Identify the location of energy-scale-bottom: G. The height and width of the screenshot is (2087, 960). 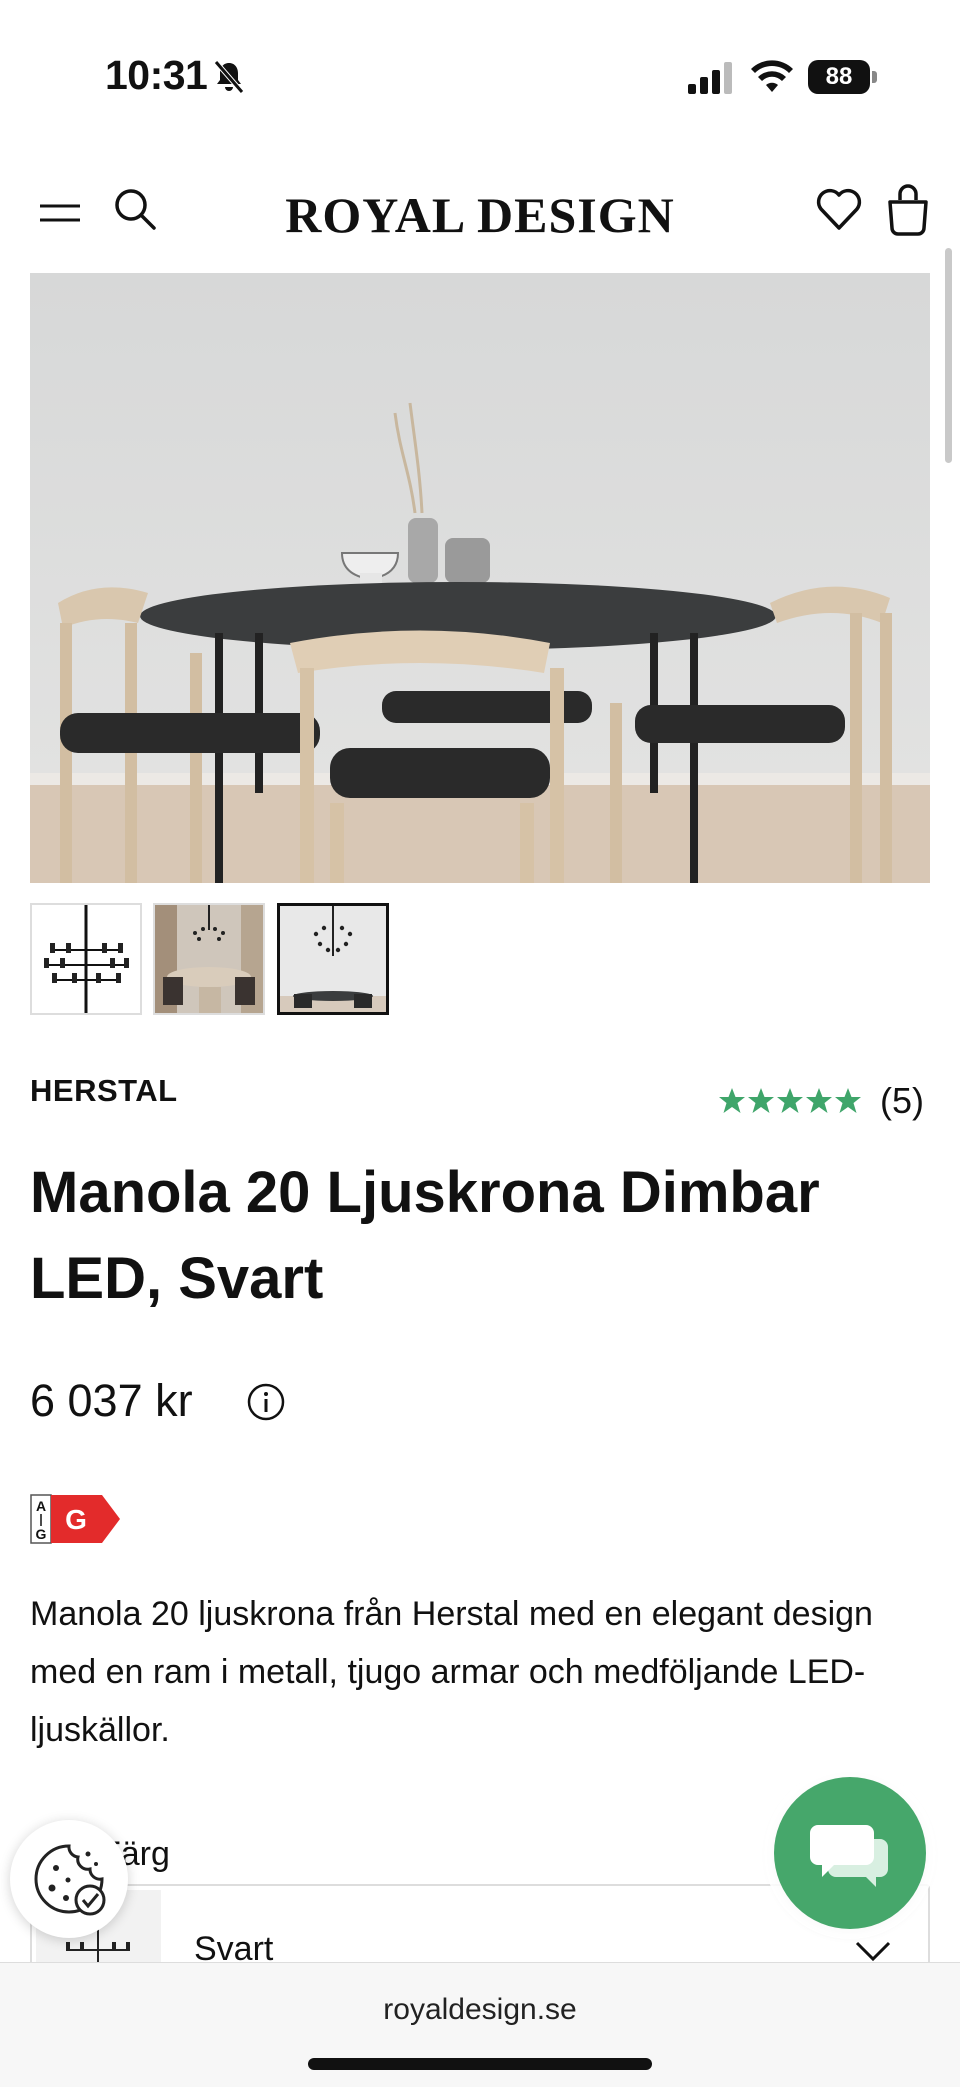
(41, 1534).